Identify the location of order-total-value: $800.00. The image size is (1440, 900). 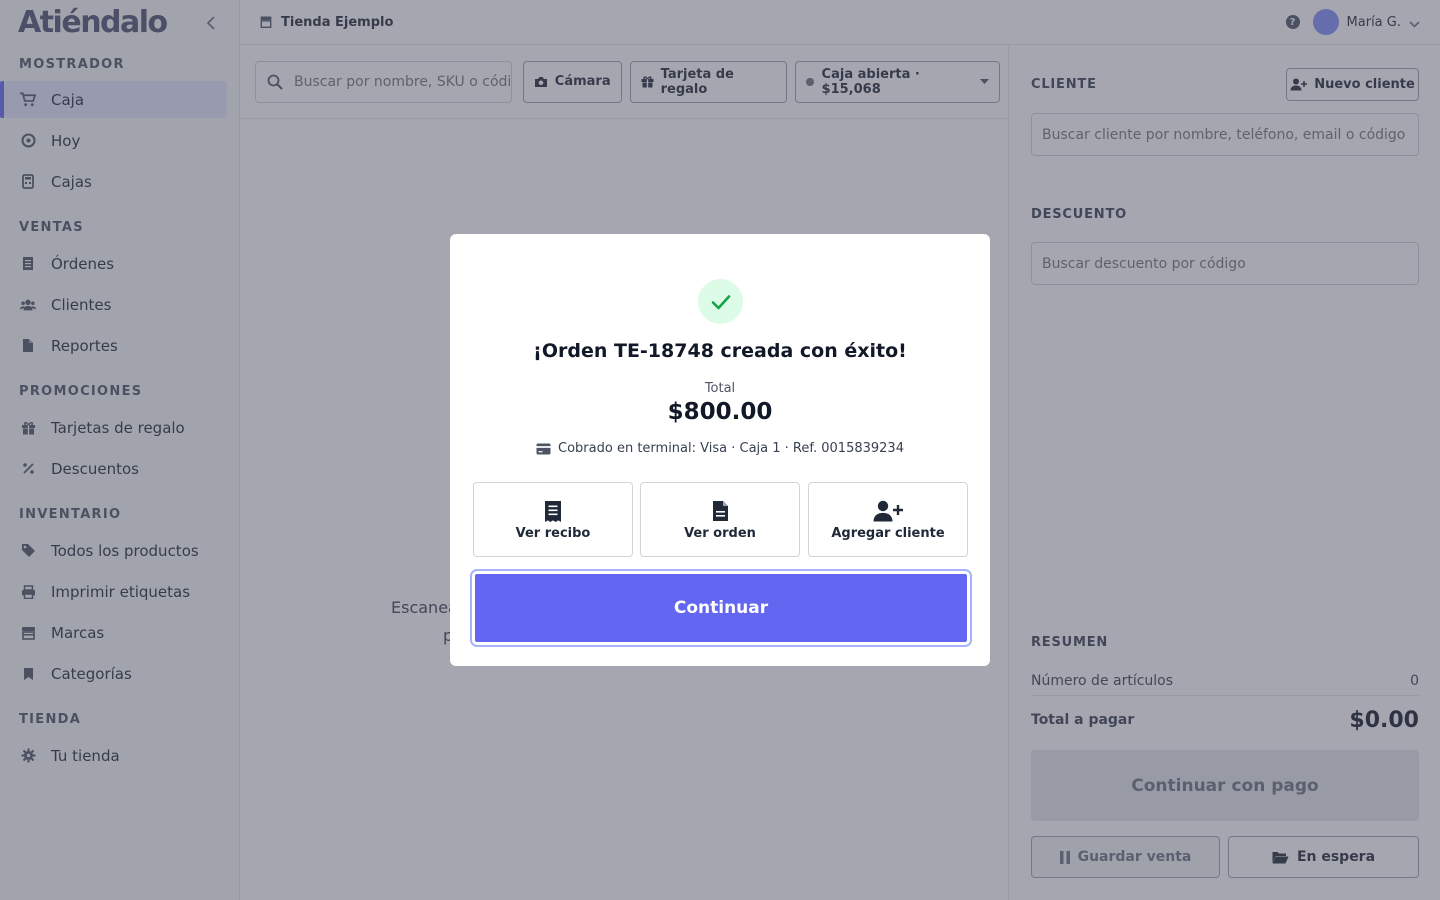
(720, 412).